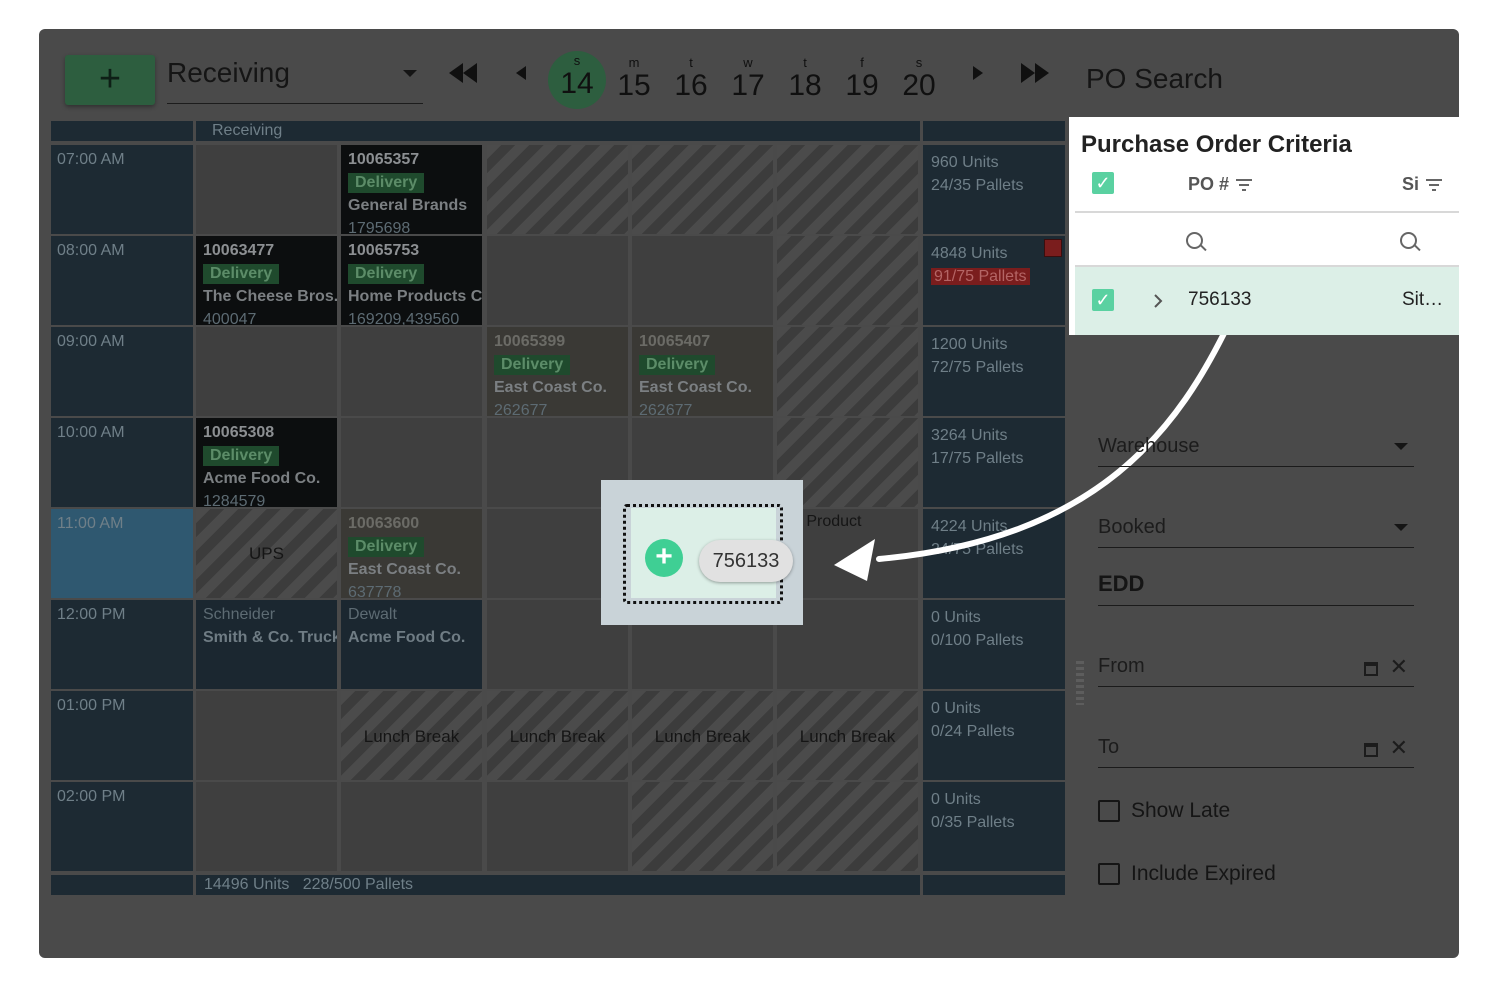 Image resolution: width=1500 pixels, height=989 pixels. What do you see at coordinates (1121, 666) in the screenshot?
I see `from-label: From` at bounding box center [1121, 666].